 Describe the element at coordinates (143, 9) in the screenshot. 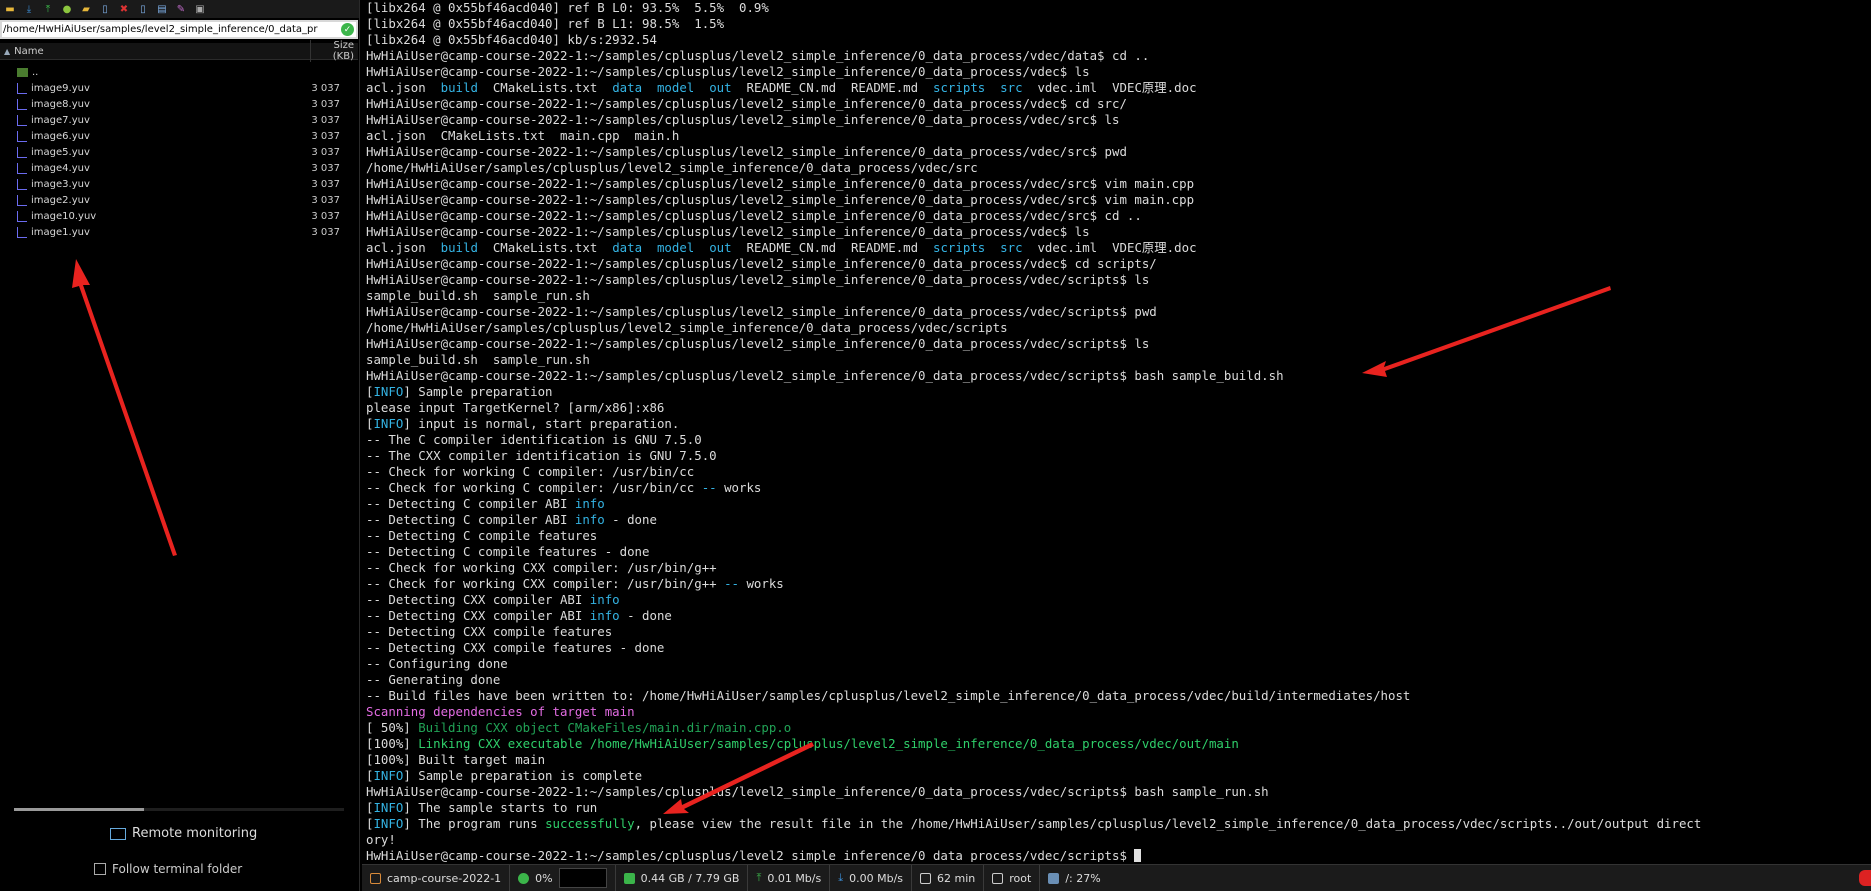

I see `edit-icon: ▯` at that location.